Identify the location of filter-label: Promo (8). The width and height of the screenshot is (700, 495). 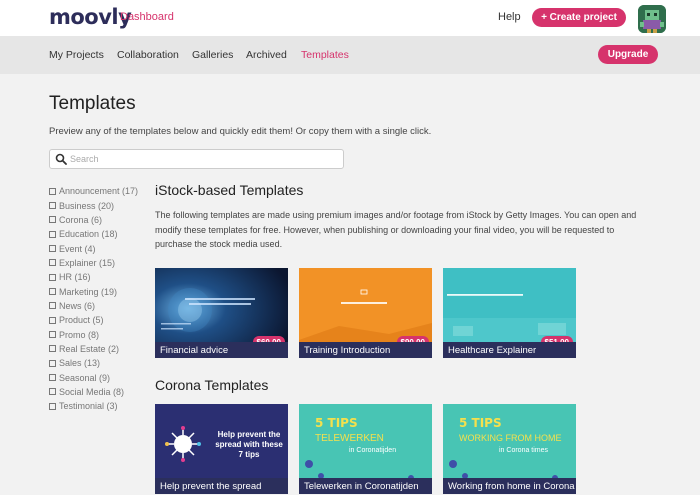
(79, 334).